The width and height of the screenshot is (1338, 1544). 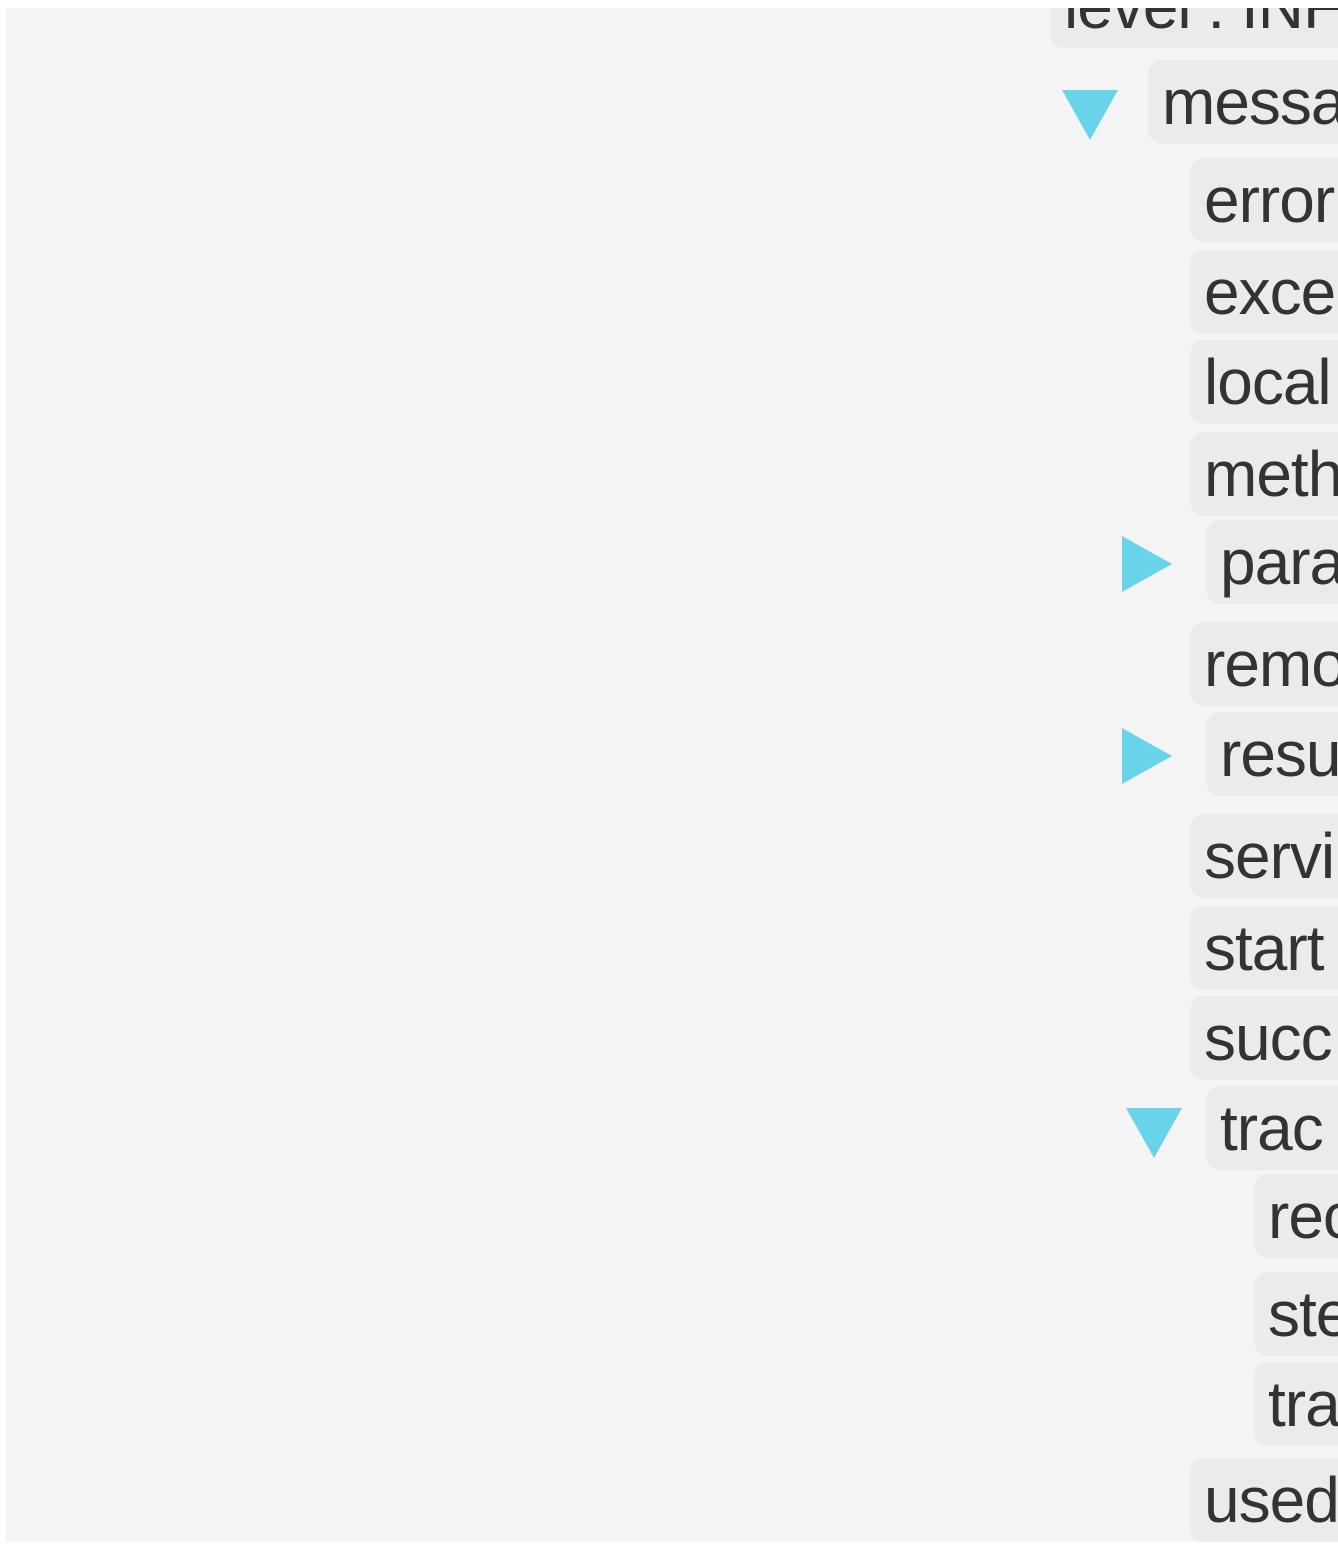 I want to click on key-trace-step: ste, so click(x=1296, y=1314).